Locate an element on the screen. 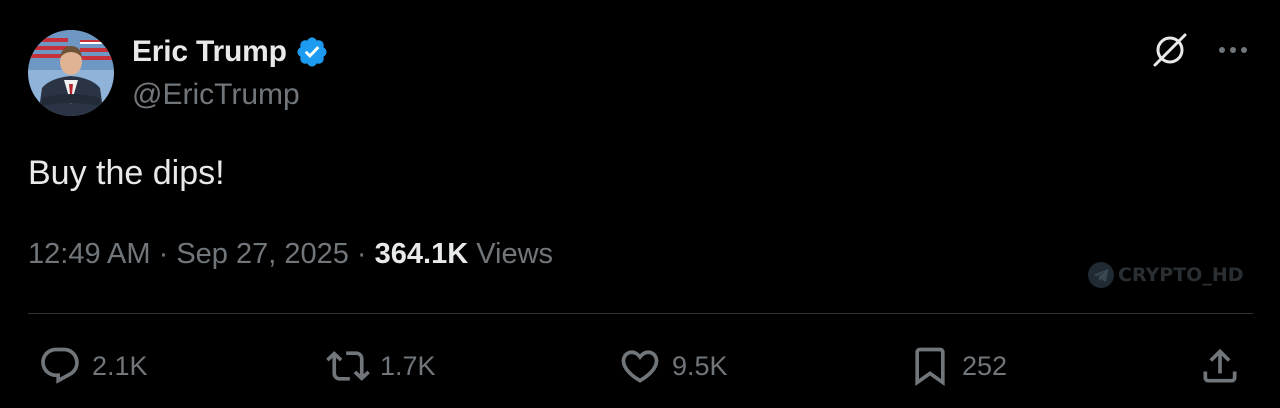 This screenshot has width=1280, height=408. repost-button: 1.7K is located at coordinates (381, 366).